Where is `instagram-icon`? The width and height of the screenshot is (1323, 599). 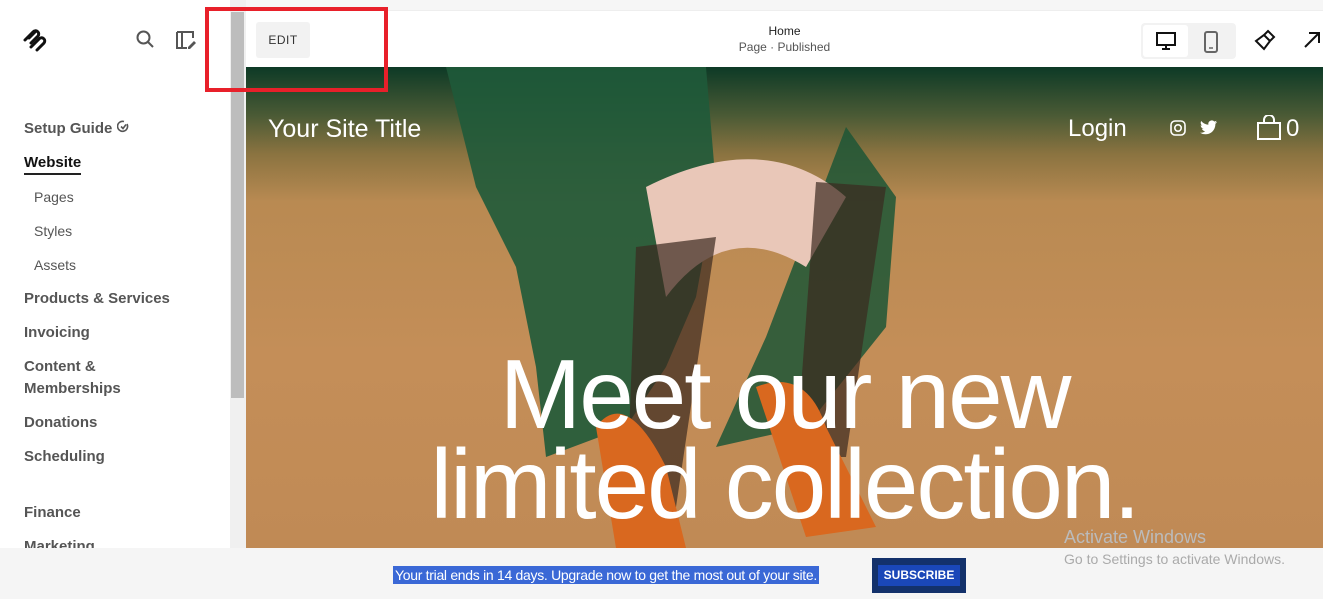
instagram-icon is located at coordinates (1178, 128).